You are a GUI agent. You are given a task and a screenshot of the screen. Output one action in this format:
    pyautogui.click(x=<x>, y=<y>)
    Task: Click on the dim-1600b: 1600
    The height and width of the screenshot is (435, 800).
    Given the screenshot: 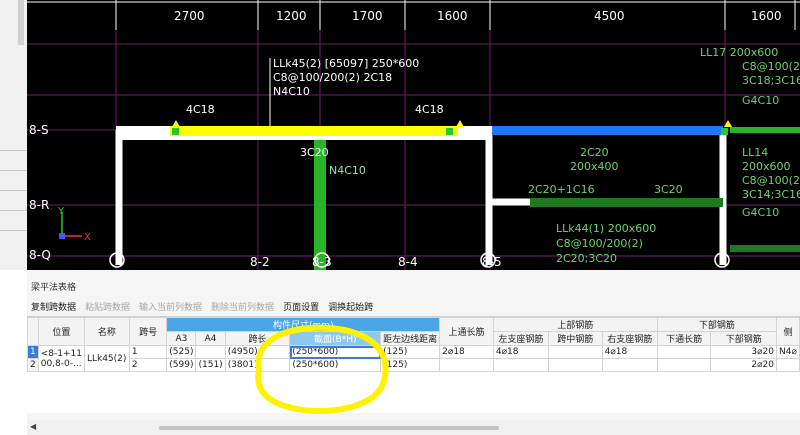 What is the action you would take?
    pyautogui.click(x=766, y=16)
    